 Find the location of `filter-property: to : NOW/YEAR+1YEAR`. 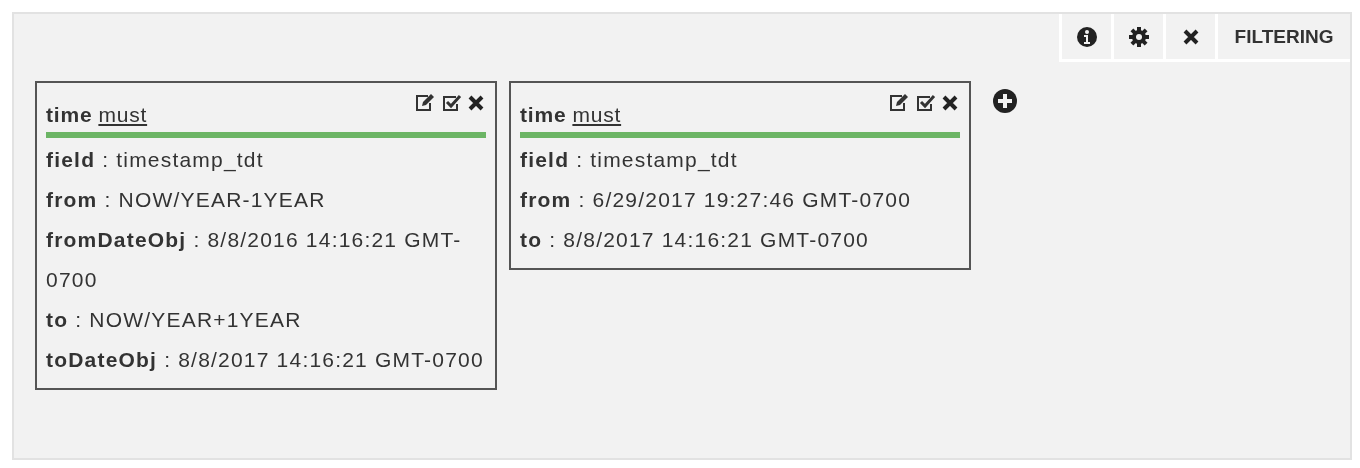

filter-property: to : NOW/YEAR+1YEAR is located at coordinates (174, 320).